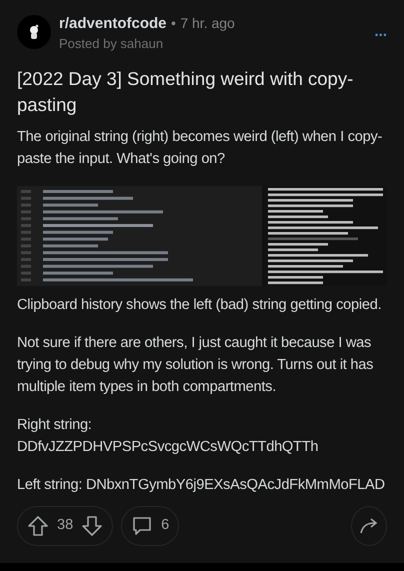  Describe the element at coordinates (195, 365) in the screenshot. I see `body-text: Not sure if there are others, I just caught it because I was trying to debug why my solution is wrong. Turns out it has multiple item types in both compartments.` at that location.